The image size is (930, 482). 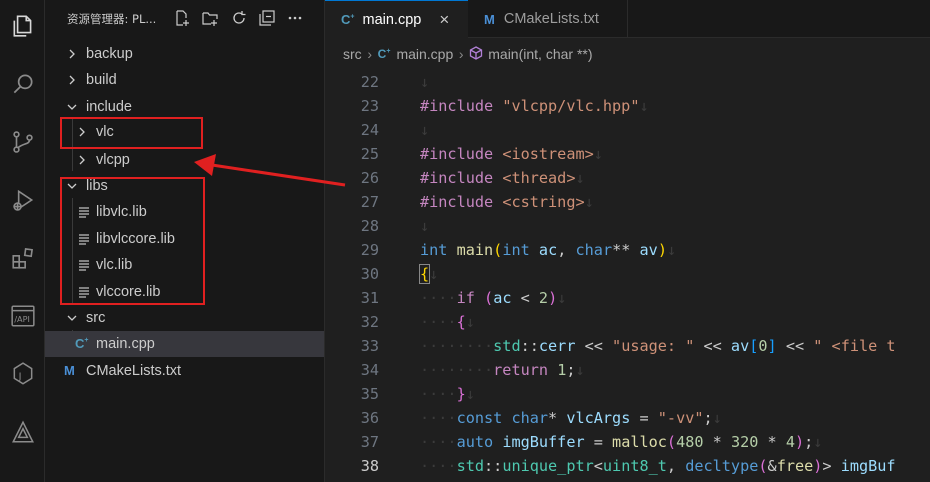 I want to click on line-number: 38, so click(x=369, y=466).